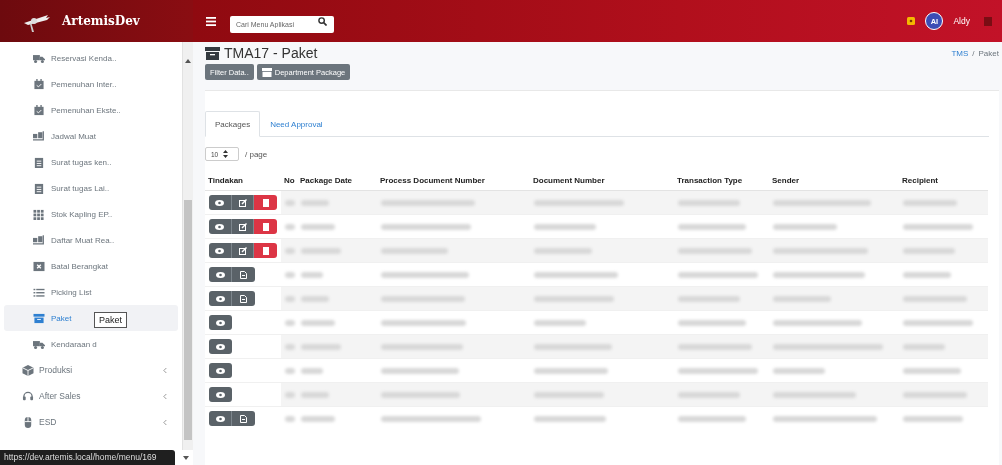 This screenshot has height=465, width=1002. I want to click on sidebar-item: Pemenuhan Ekste.., so click(63, 110).